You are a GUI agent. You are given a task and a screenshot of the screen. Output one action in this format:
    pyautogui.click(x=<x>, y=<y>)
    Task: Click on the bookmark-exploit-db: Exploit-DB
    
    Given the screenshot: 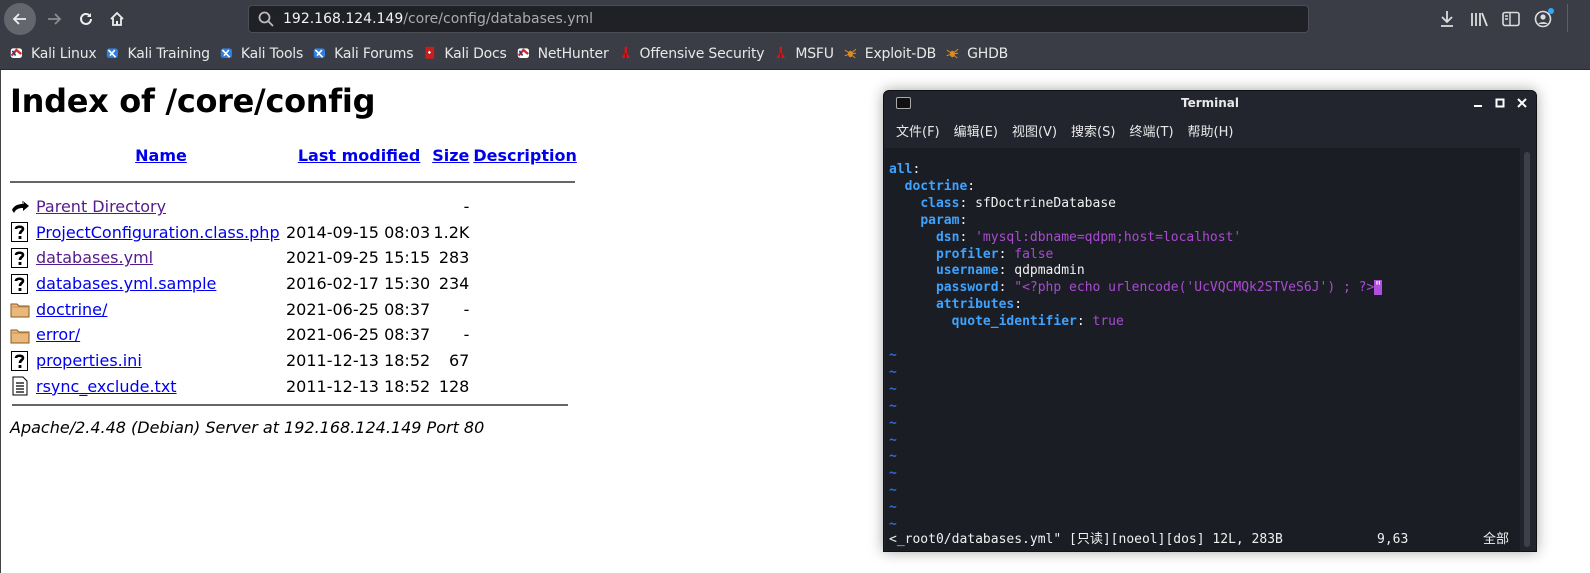 What is the action you would take?
    pyautogui.click(x=890, y=54)
    